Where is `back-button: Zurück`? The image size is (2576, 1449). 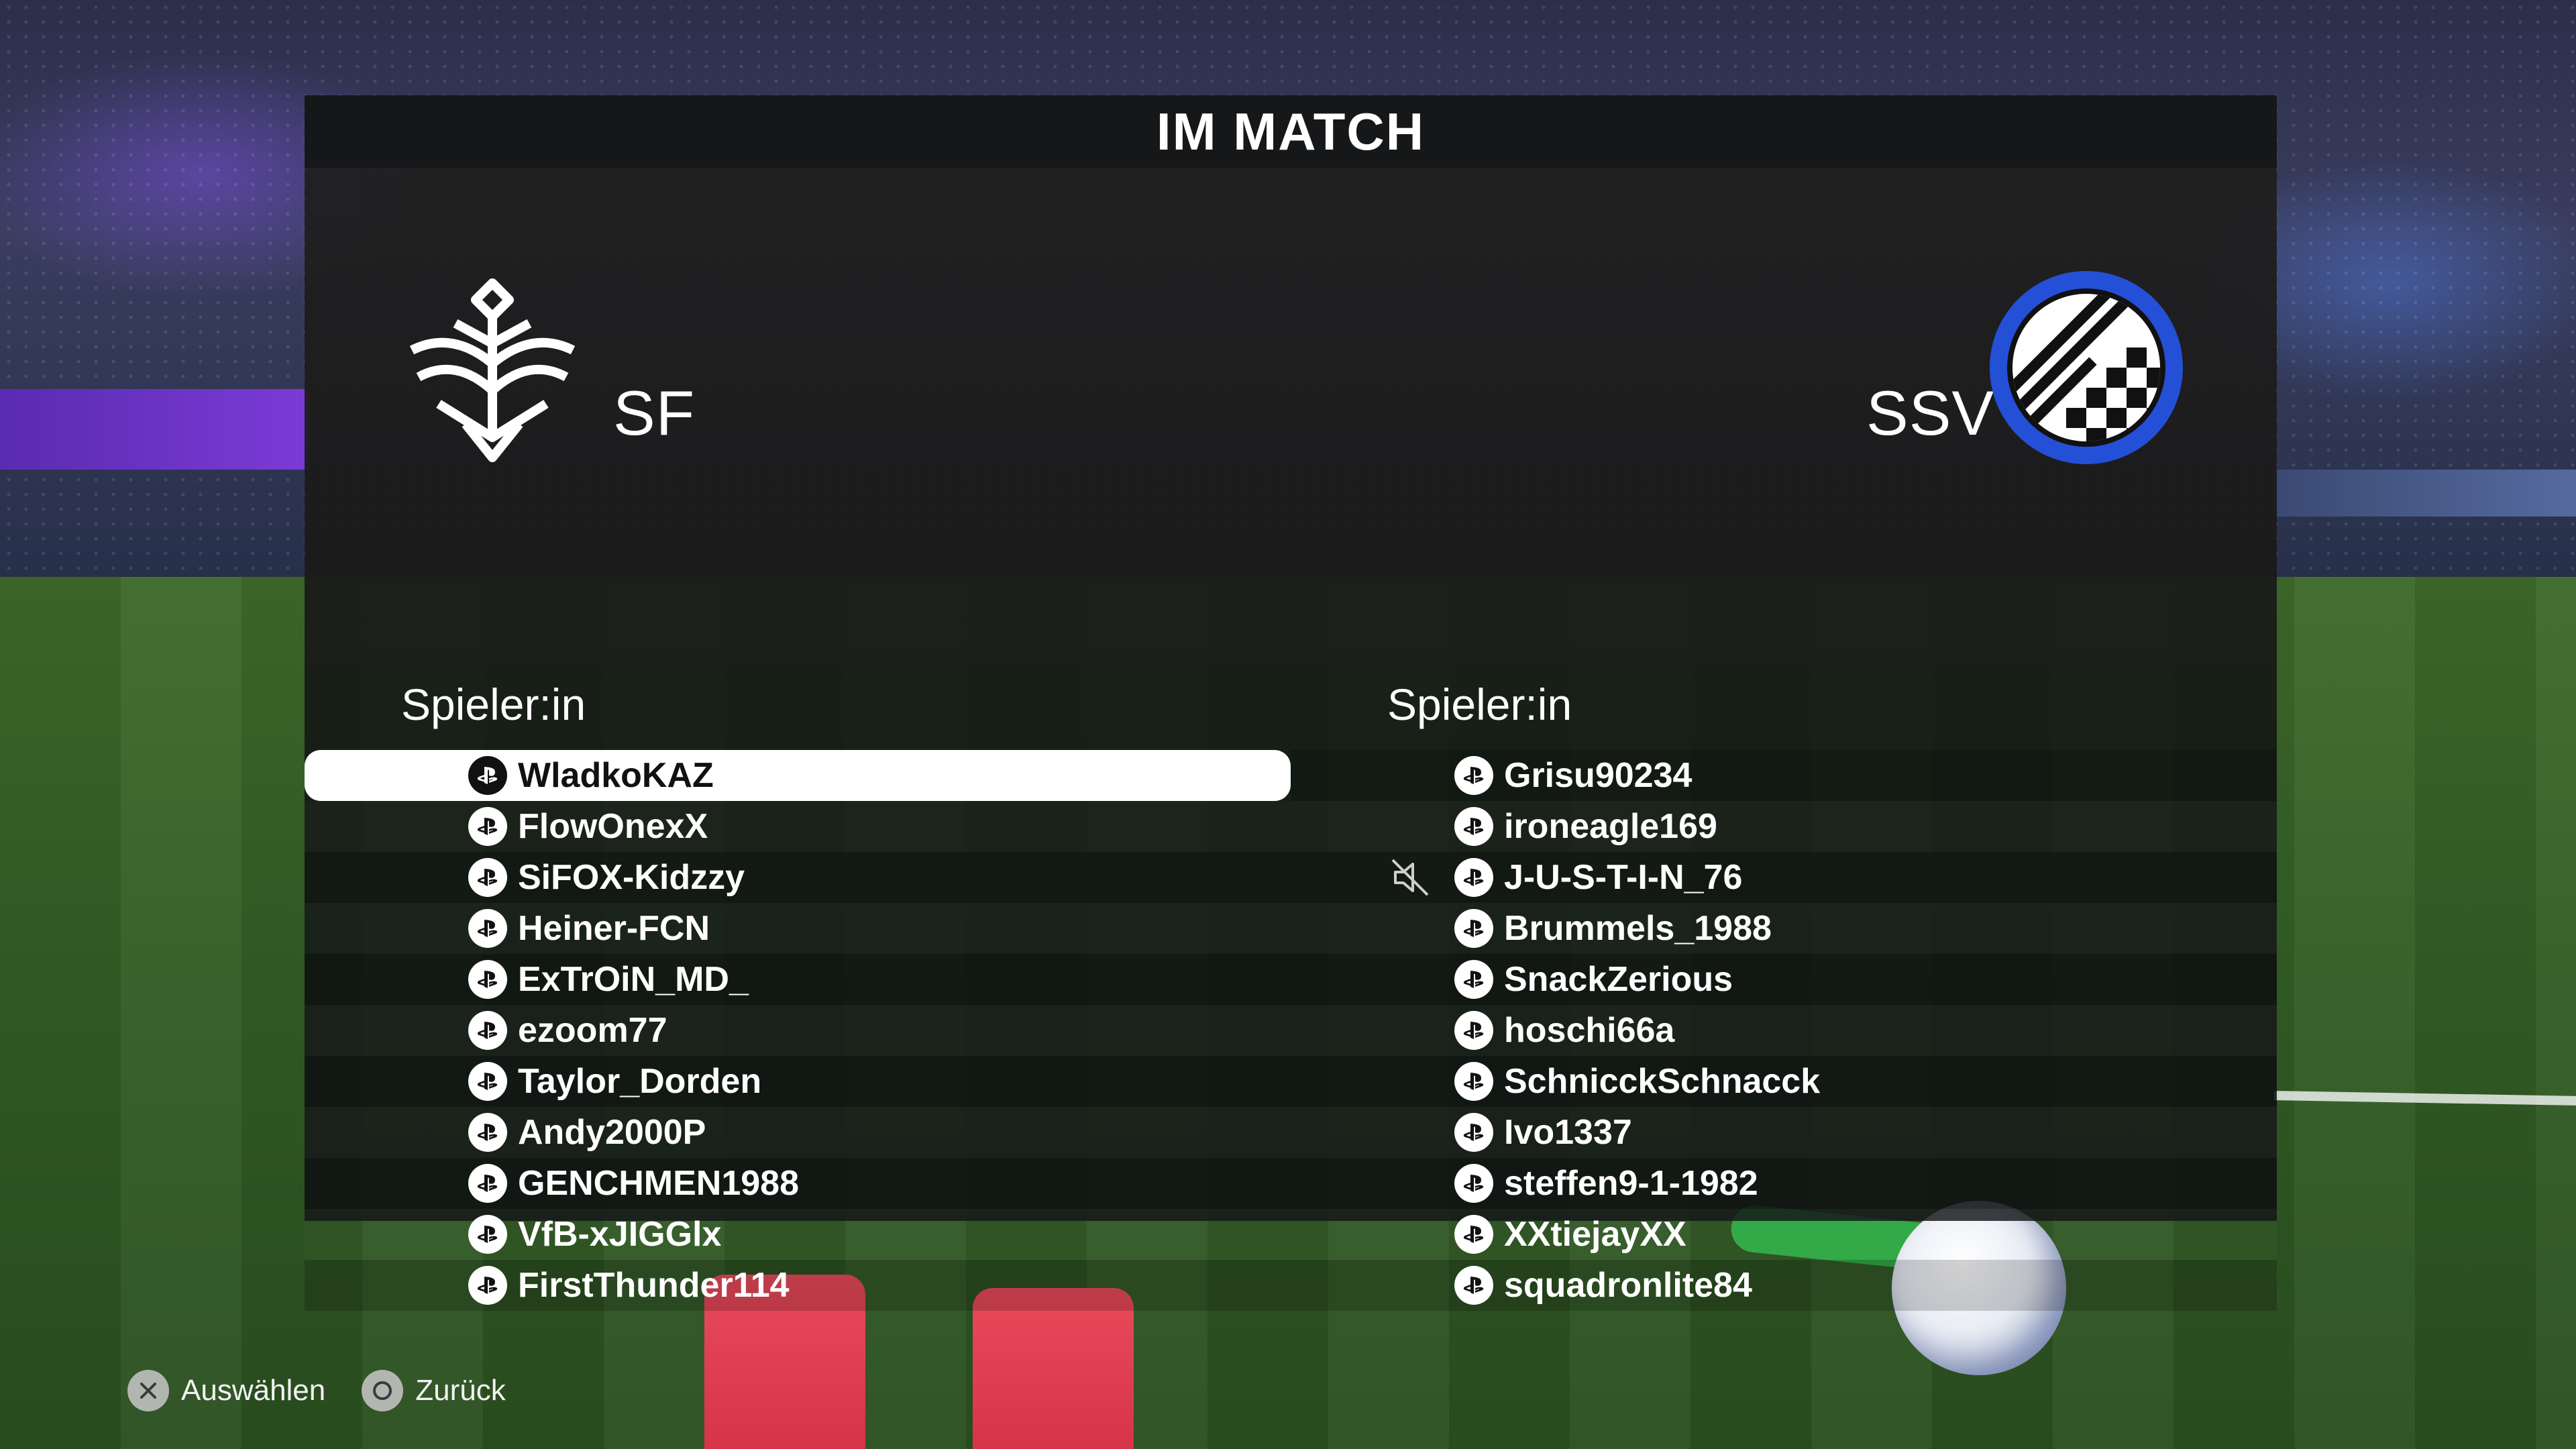 back-button: Zurück is located at coordinates (434, 1390).